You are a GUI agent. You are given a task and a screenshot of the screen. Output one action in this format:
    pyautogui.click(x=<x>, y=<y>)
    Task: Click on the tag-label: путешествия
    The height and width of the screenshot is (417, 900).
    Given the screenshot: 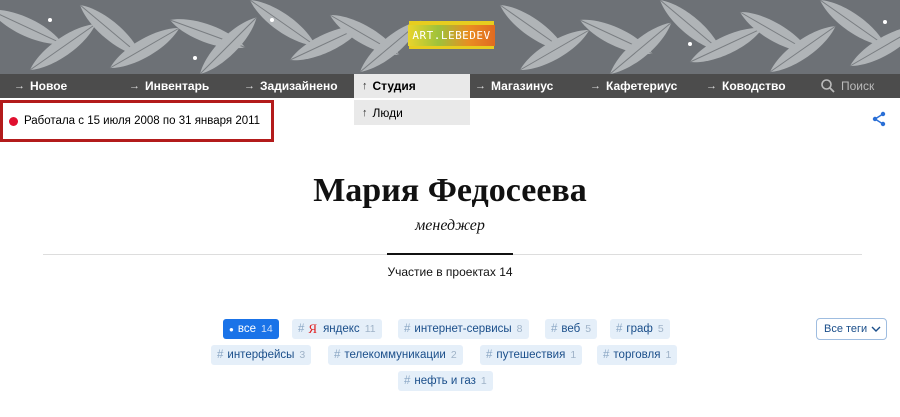 What is the action you would take?
    pyautogui.click(x=531, y=355)
    